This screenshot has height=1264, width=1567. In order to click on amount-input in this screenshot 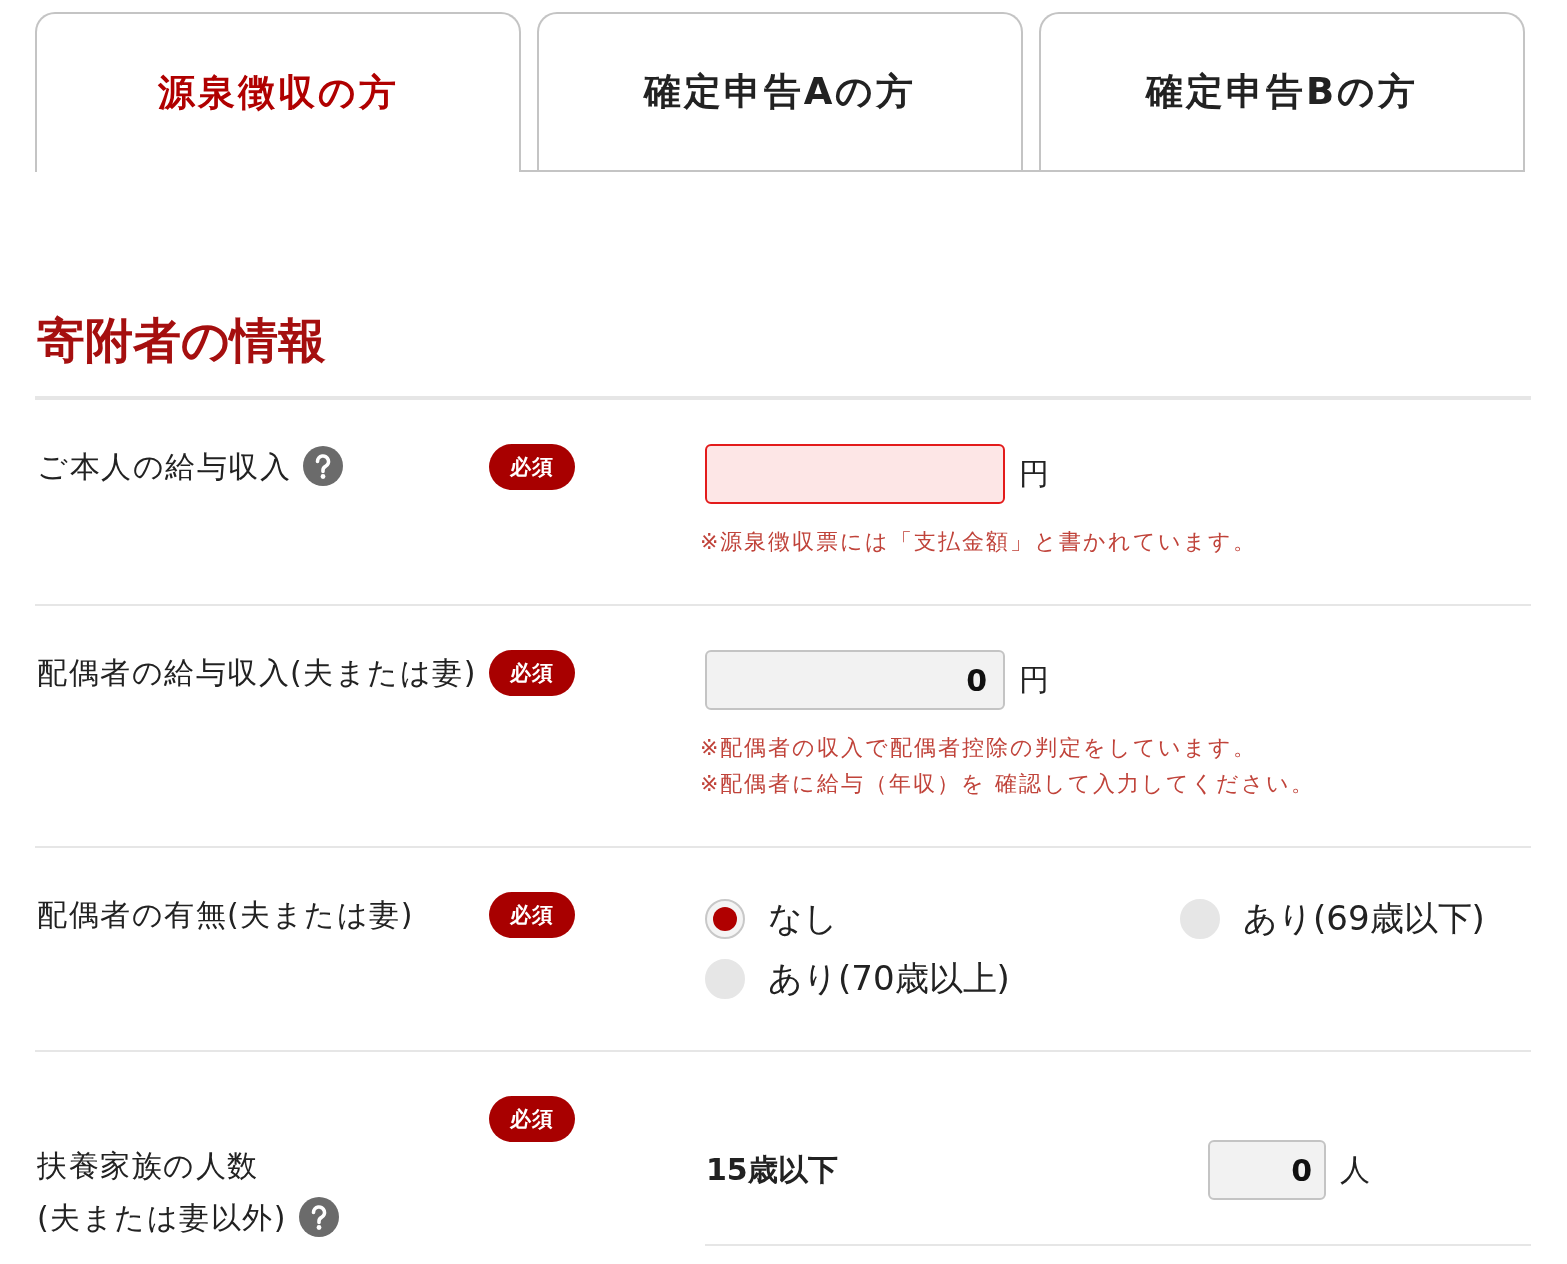, I will do `click(855, 474)`.